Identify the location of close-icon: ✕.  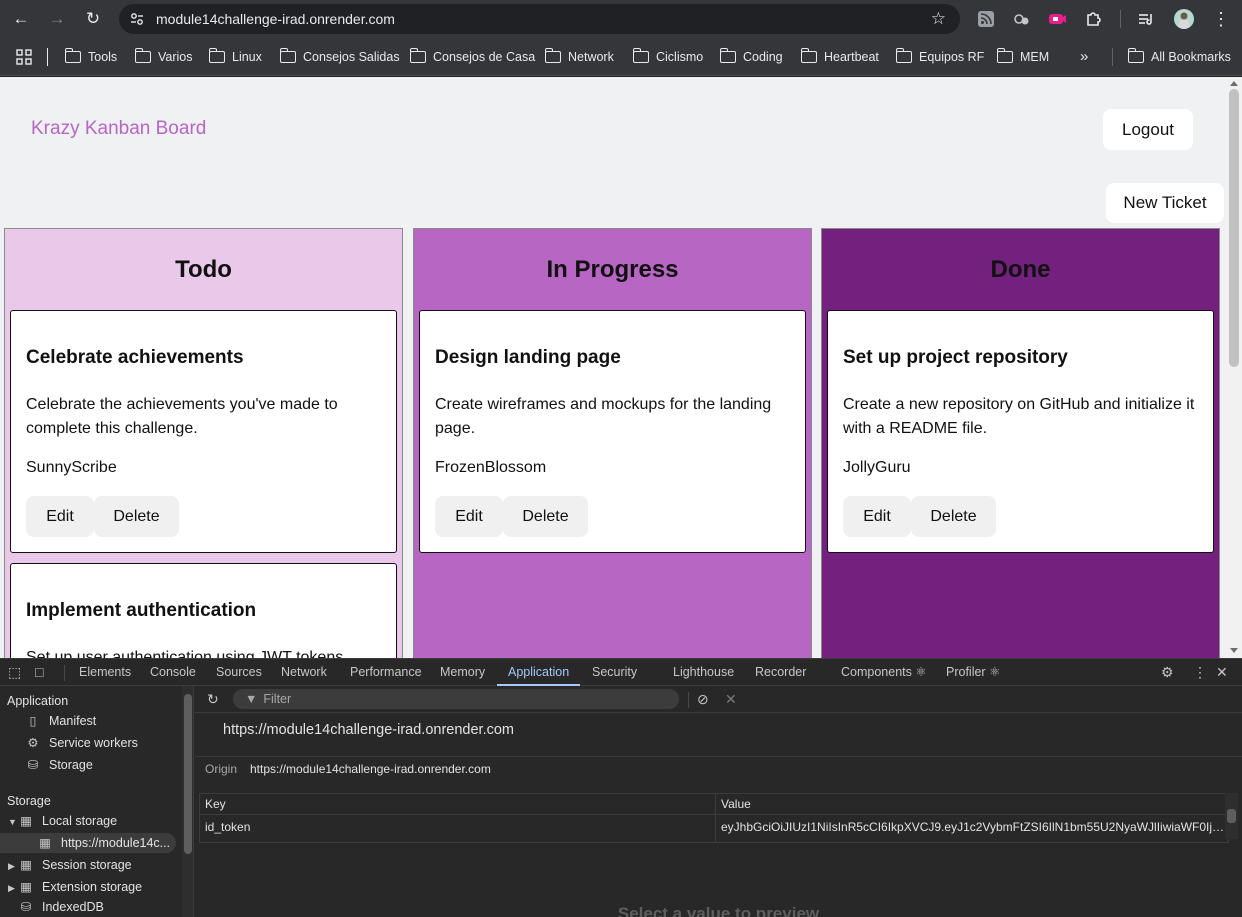
(1222, 672).